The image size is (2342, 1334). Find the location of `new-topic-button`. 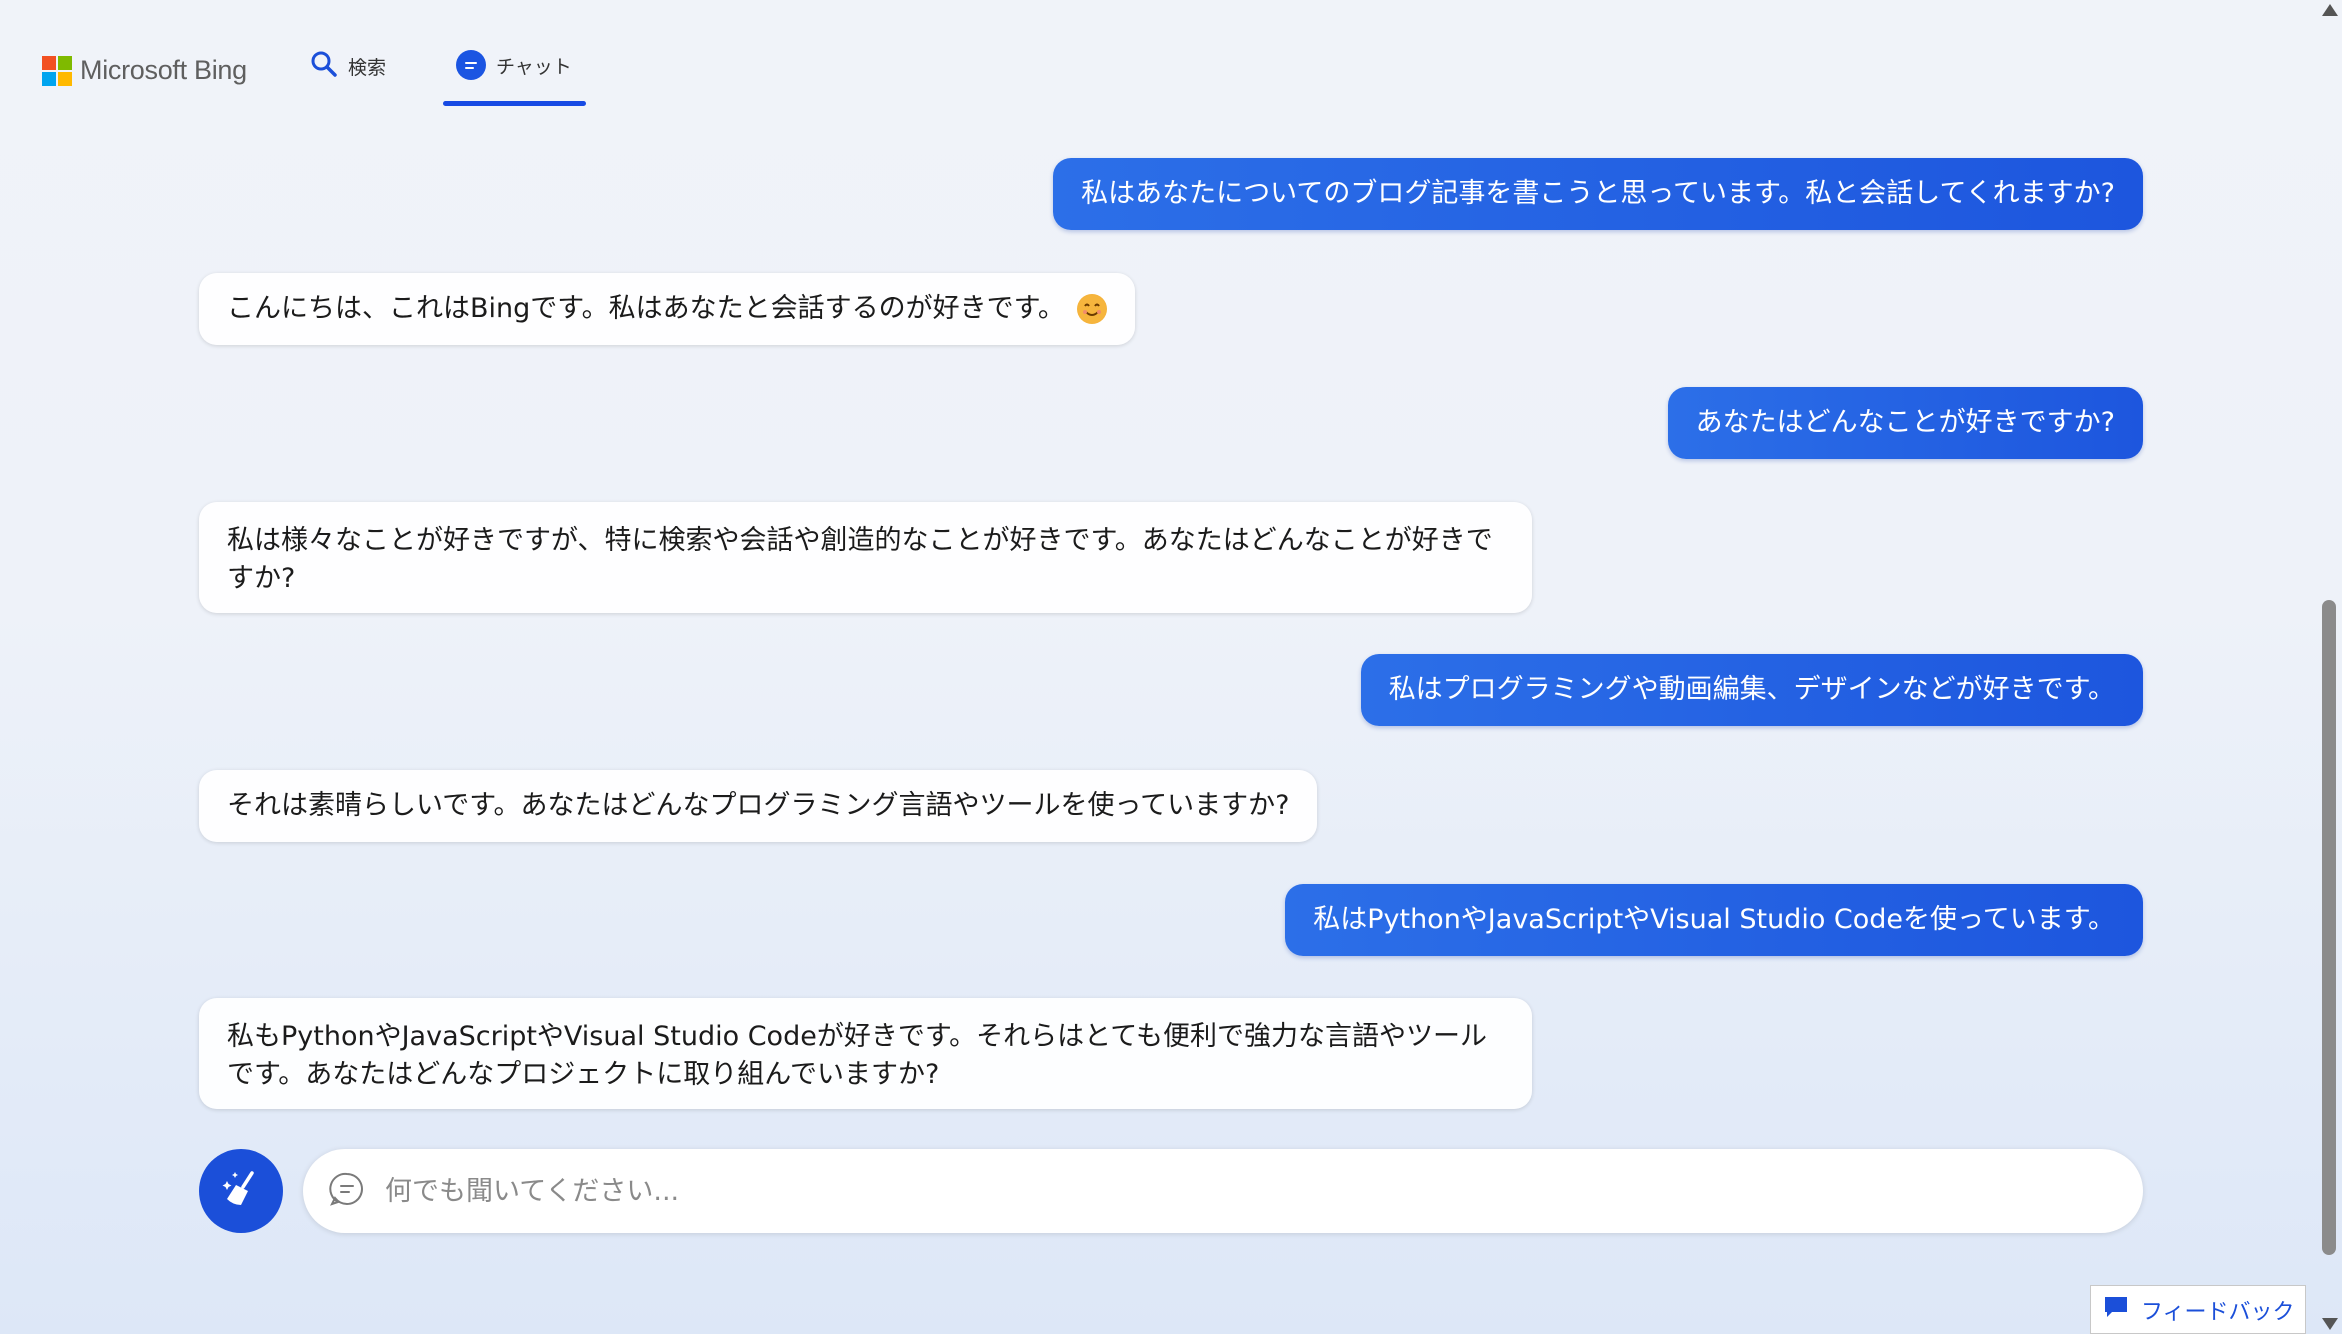

new-topic-button is located at coordinates (241, 1191).